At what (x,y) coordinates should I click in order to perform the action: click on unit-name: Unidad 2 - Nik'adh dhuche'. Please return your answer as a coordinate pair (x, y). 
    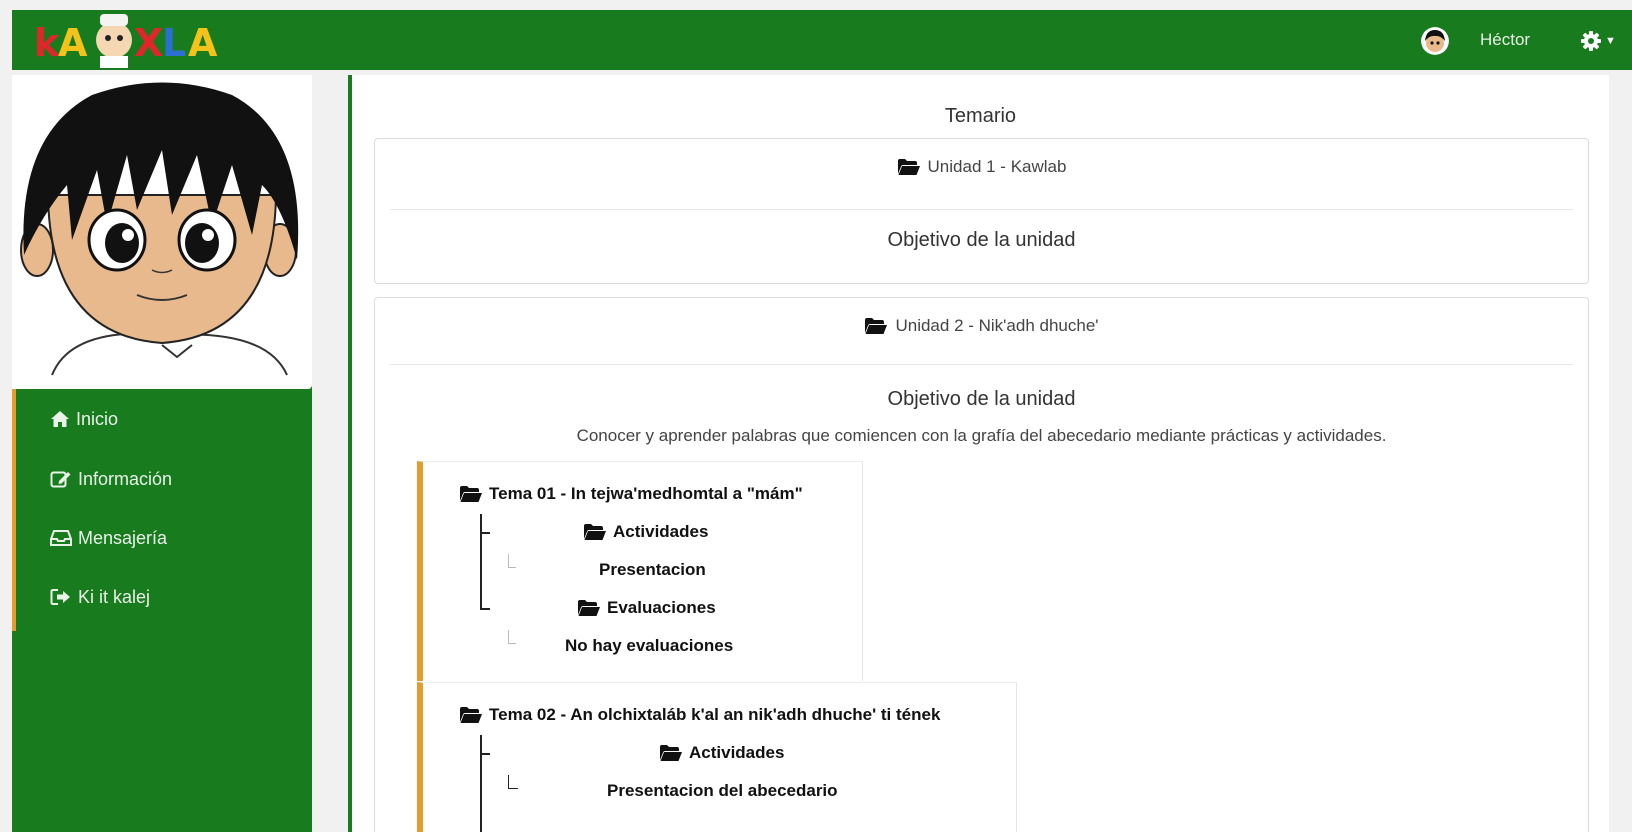
    Looking at the image, I should click on (997, 325).